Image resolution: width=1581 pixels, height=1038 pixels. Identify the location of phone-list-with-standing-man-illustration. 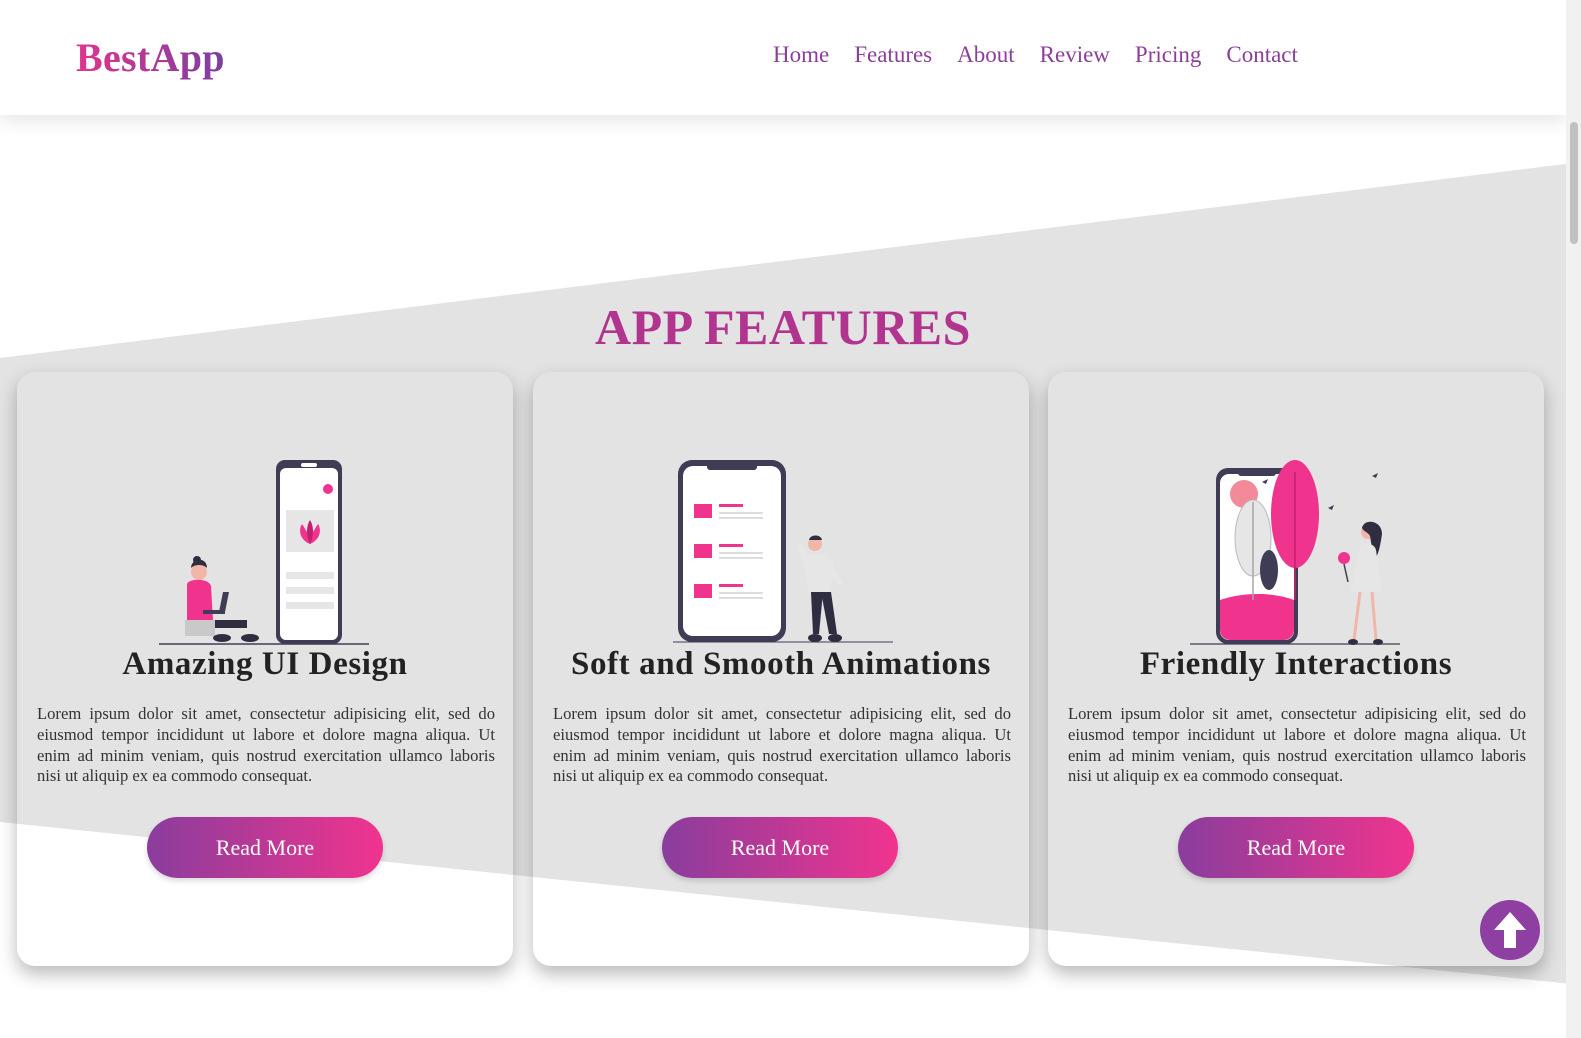
(783, 551).